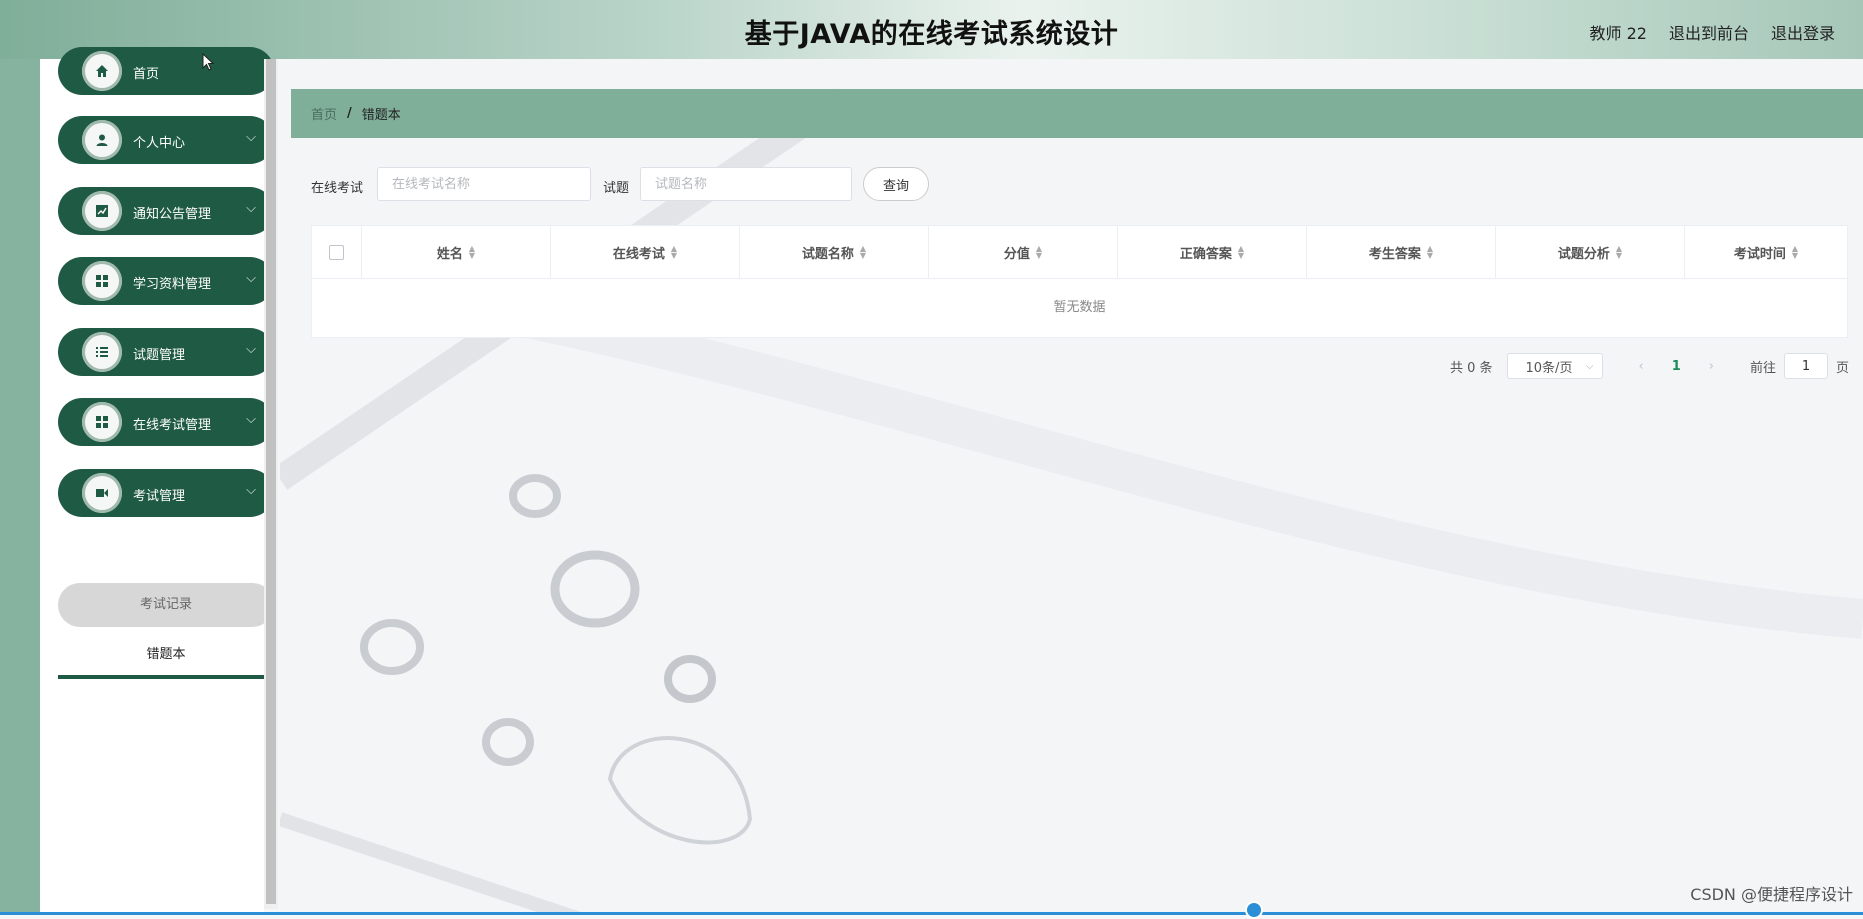  Describe the element at coordinates (1649, 366) in the screenshot. I see `pagination: 共 0 条 10条/页 ⌵ ‹ 1 › 前往 页` at that location.